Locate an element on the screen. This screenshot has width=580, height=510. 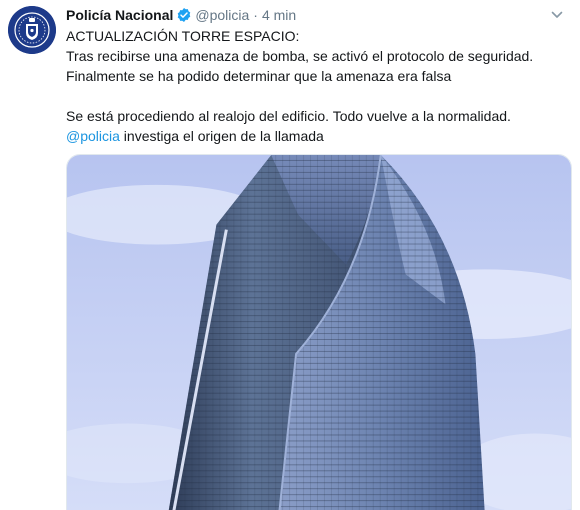
tweet-line: ACTUALIZACIÓN TORRE ESPACIO: is located at coordinates (183, 36).